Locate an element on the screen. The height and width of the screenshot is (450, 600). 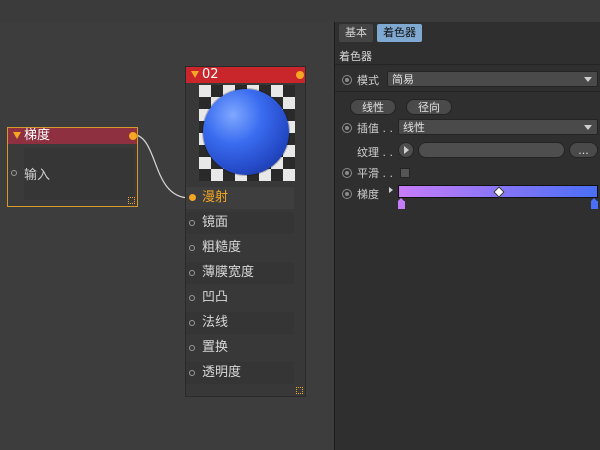
channel-label: 置换 is located at coordinates (215, 347).